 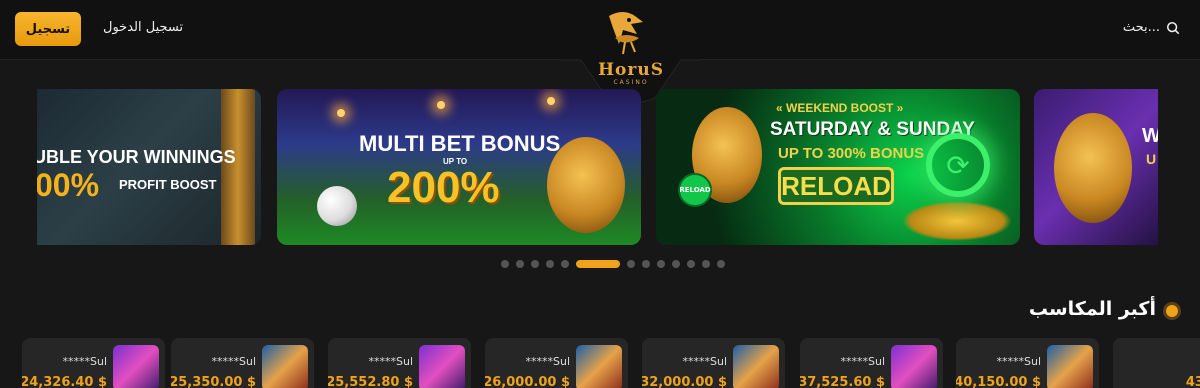 I want to click on winner-amount: 25,350.00 $, so click(x=213, y=381).